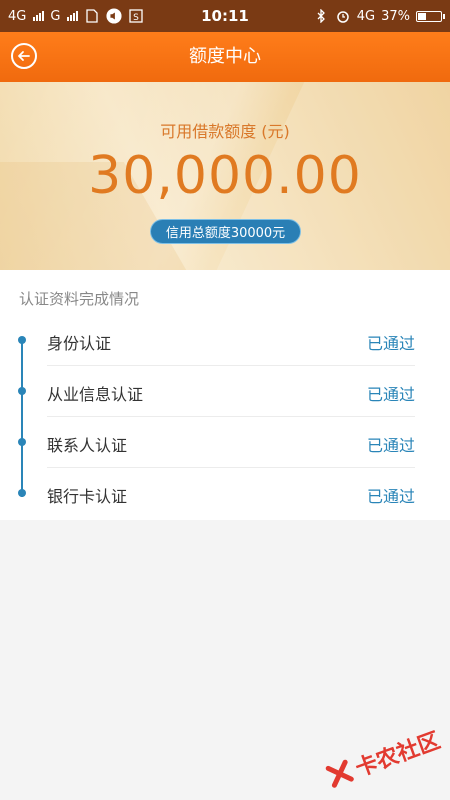 The width and height of the screenshot is (450, 800). I want to click on battery-percent: 37%, so click(395, 16).